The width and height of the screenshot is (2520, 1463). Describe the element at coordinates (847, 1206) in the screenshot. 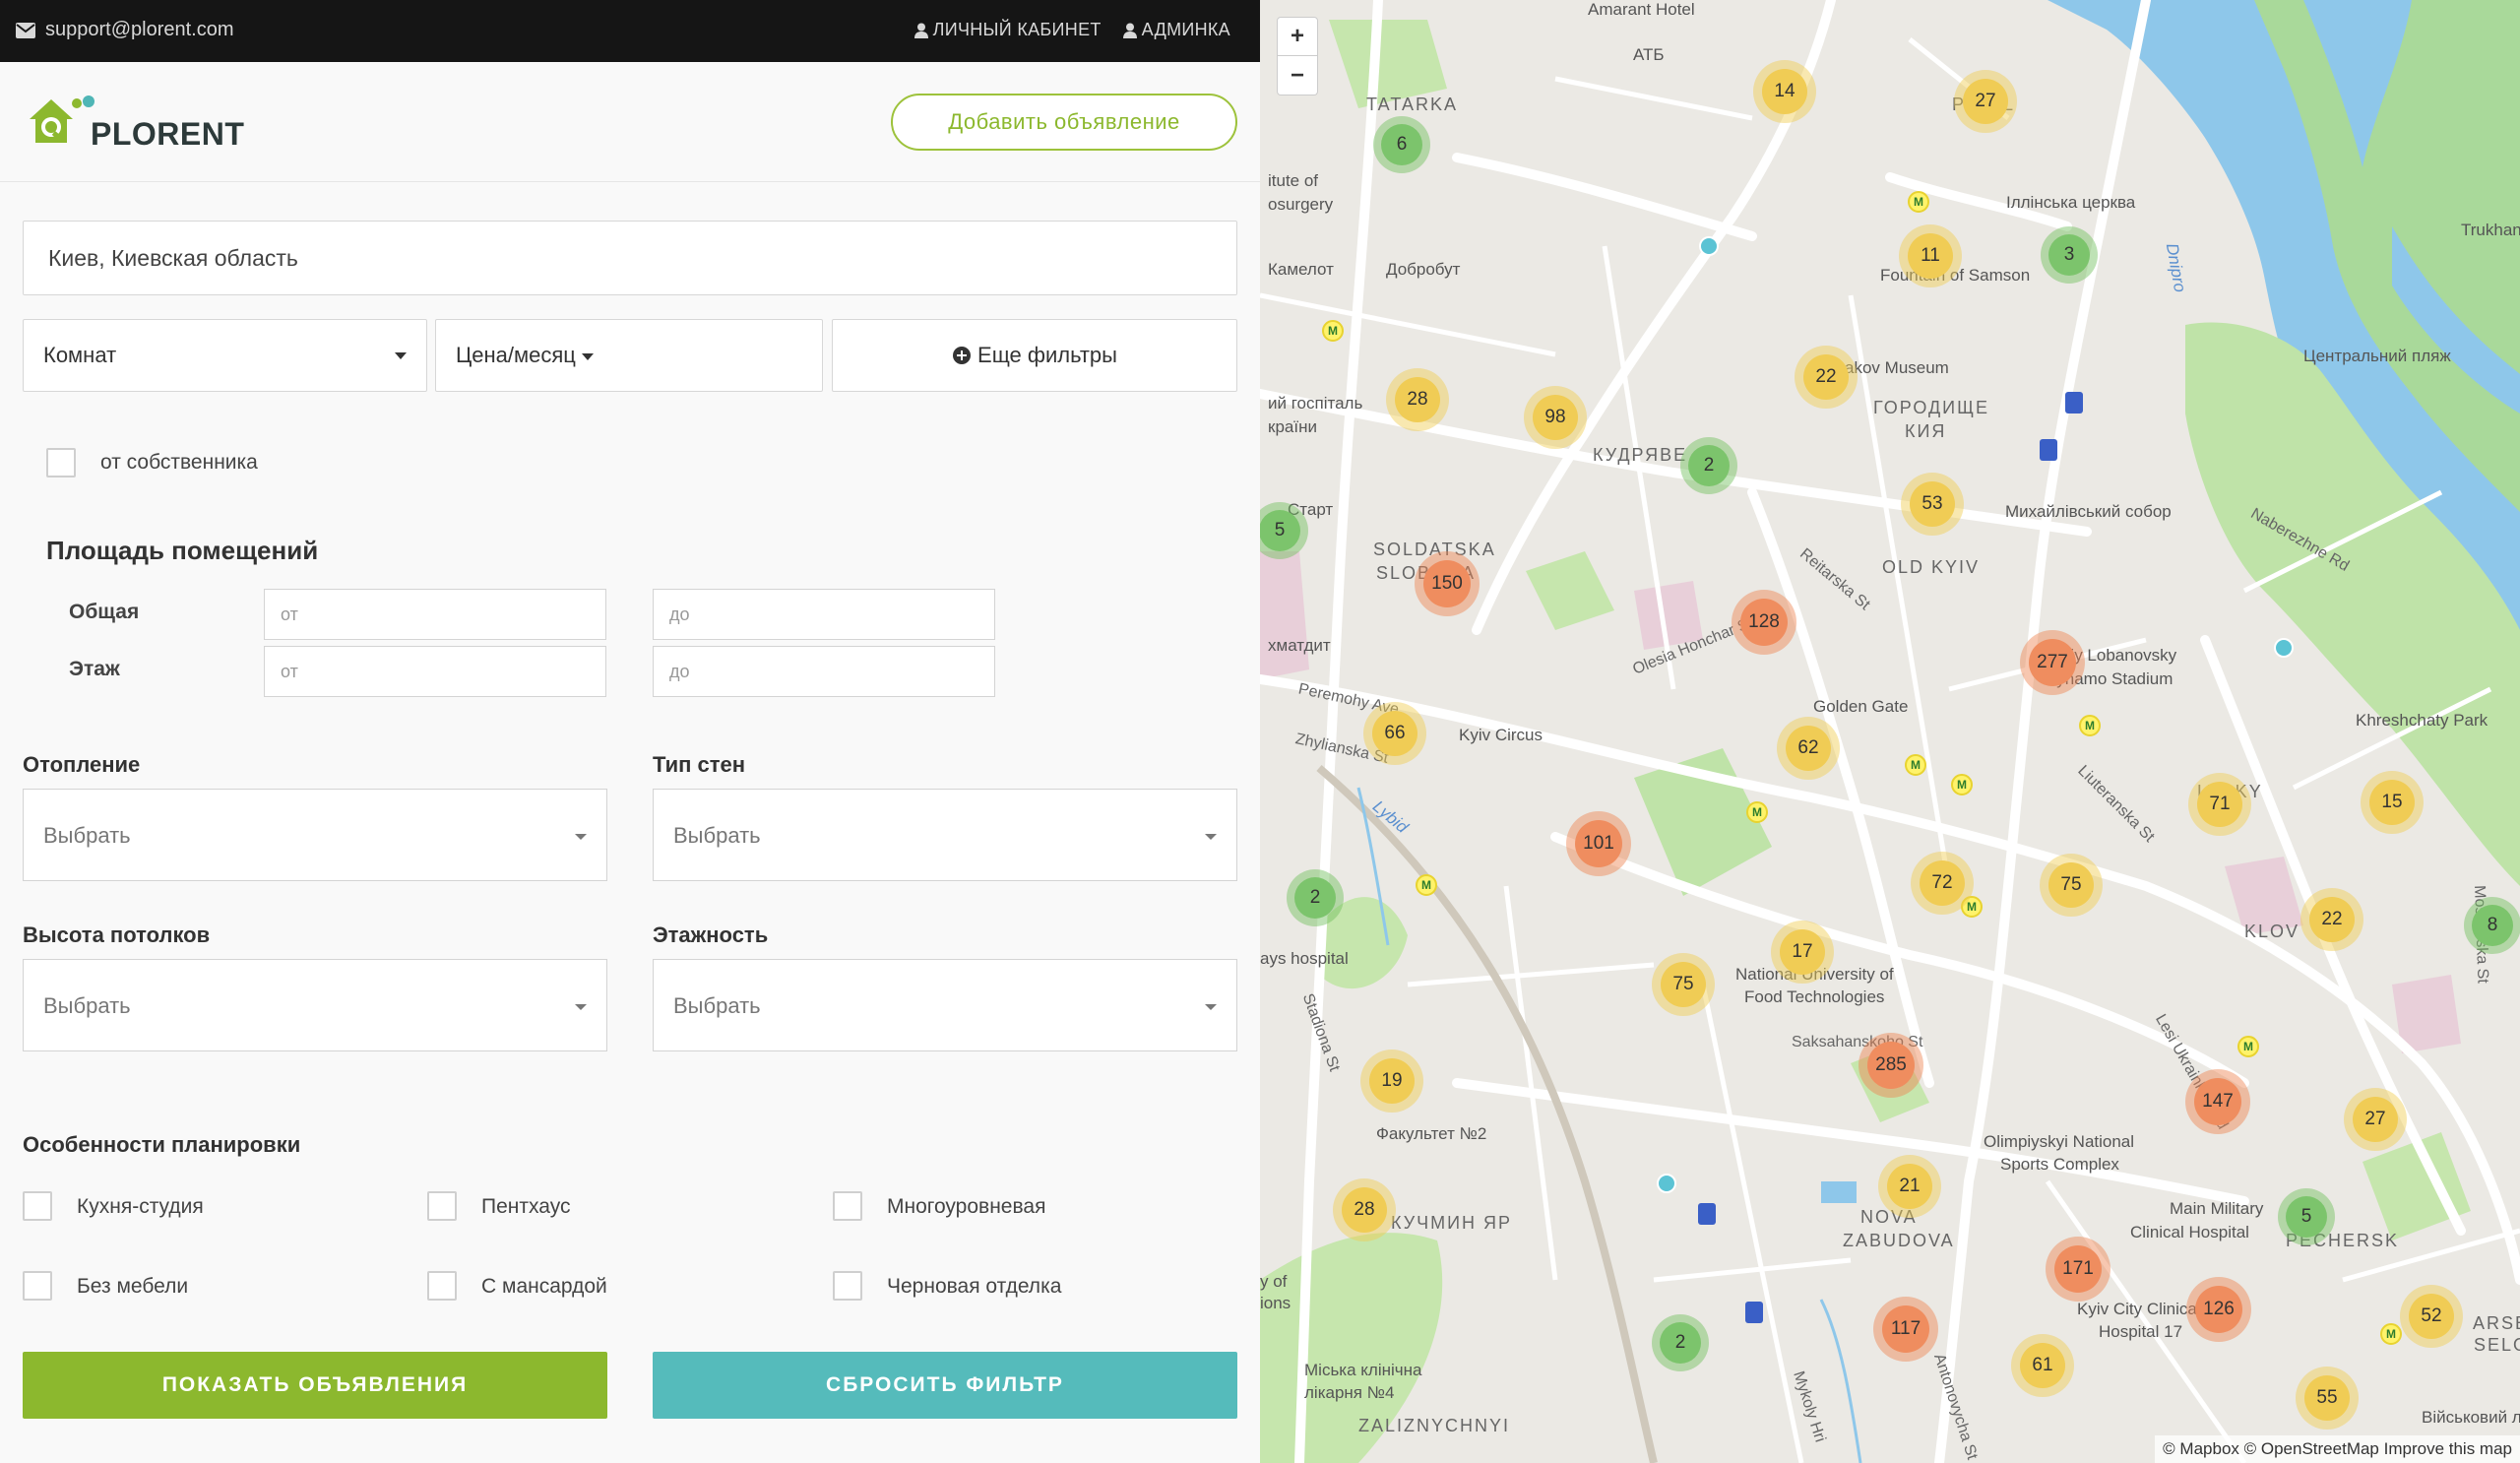

I see `layout-checkbox-multilevel` at that location.